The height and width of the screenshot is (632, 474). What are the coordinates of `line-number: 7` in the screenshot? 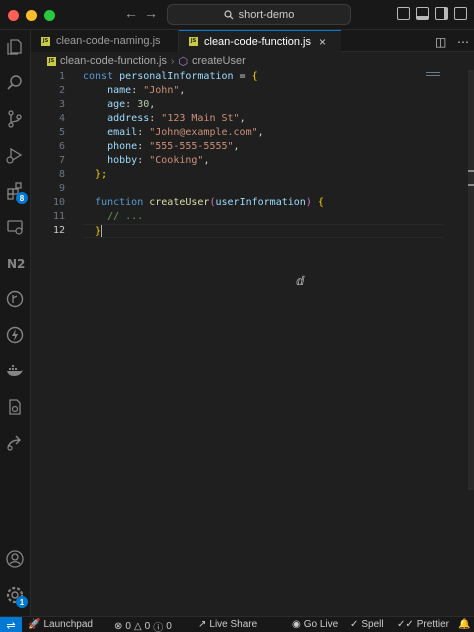 It's located at (61, 160).